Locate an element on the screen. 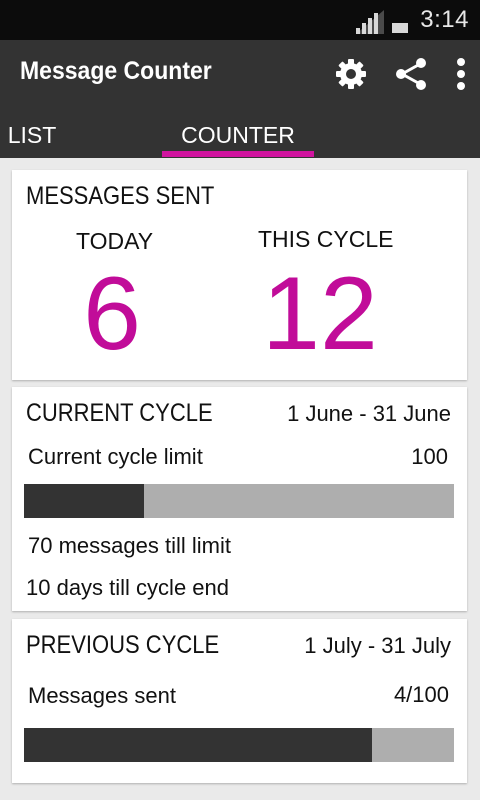 This screenshot has width=480, height=800. app-bar: Message Counter is located at coordinates (240, 74).